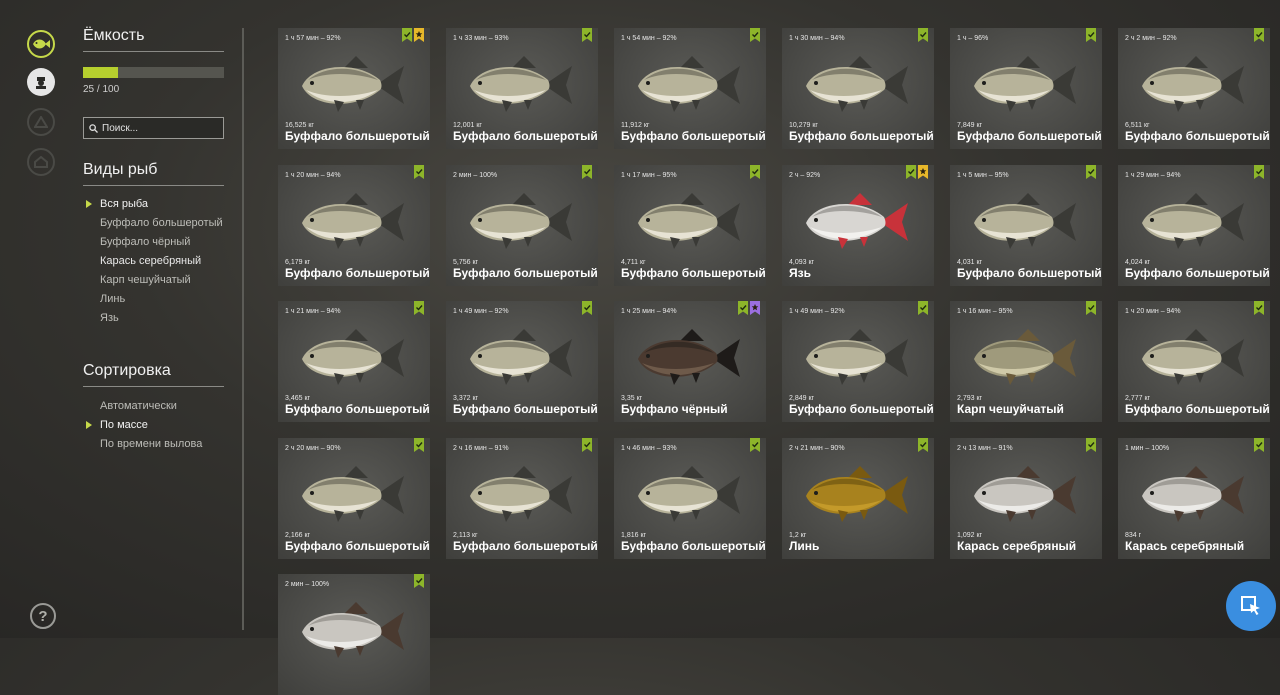 Image resolution: width=1280 pixels, height=695 pixels. Describe the element at coordinates (41, 44) in the screenshot. I see `fish-icon` at that location.